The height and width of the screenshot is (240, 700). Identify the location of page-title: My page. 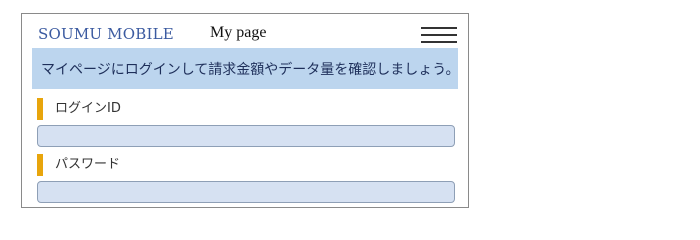
(238, 32).